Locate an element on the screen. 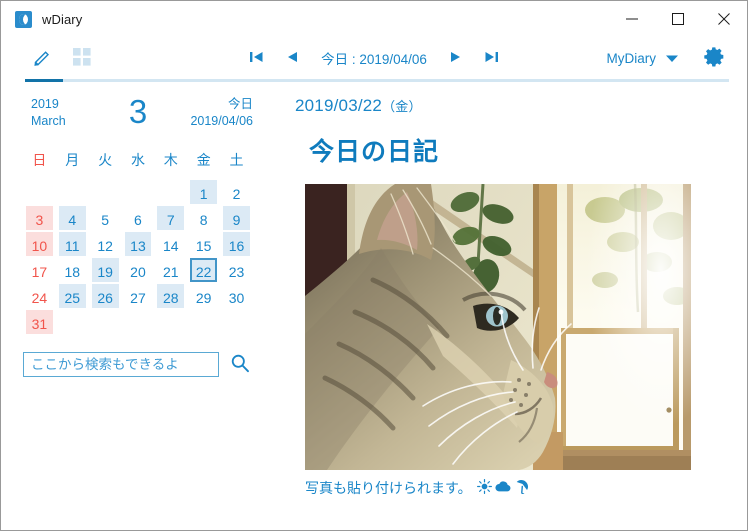  calendar-day: 20 is located at coordinates (138, 270).